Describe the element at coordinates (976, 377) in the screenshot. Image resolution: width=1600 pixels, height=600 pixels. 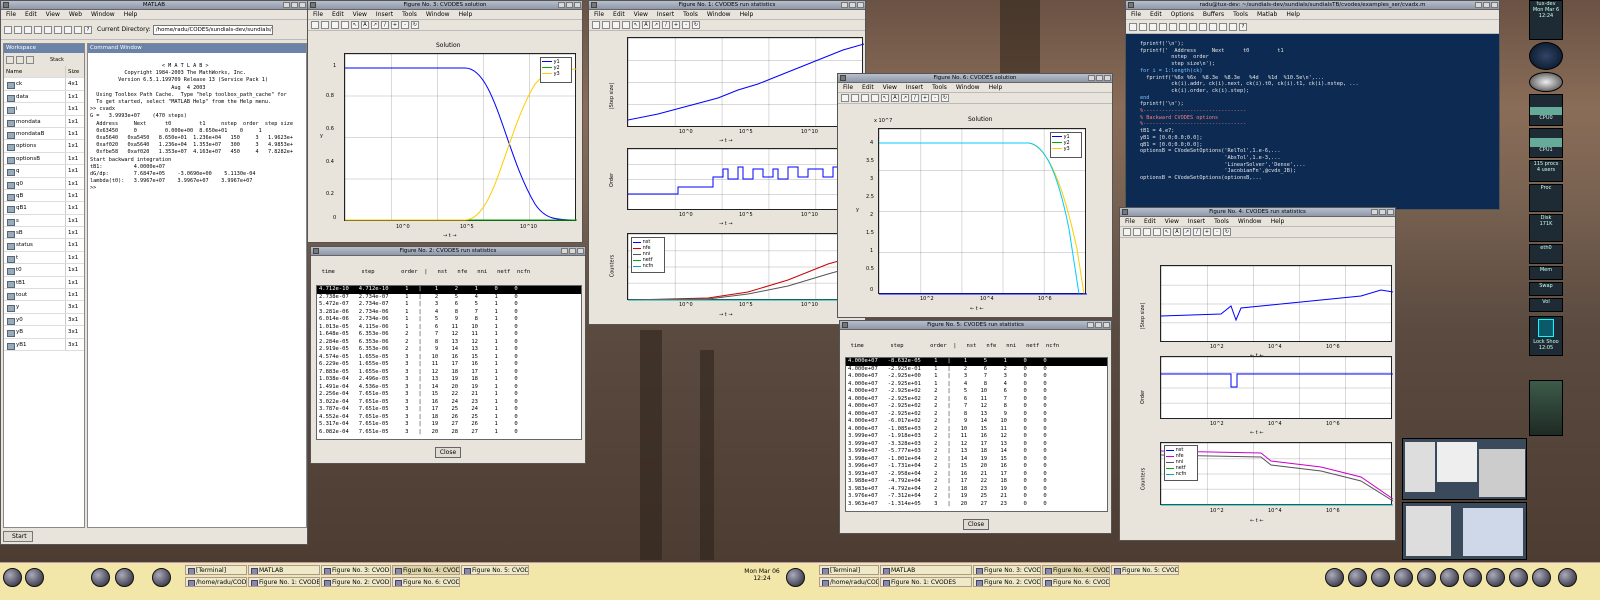
I see `table-row: 4.000e+07 -2.925e+00 1 | 3 7 3 0 0` at that location.